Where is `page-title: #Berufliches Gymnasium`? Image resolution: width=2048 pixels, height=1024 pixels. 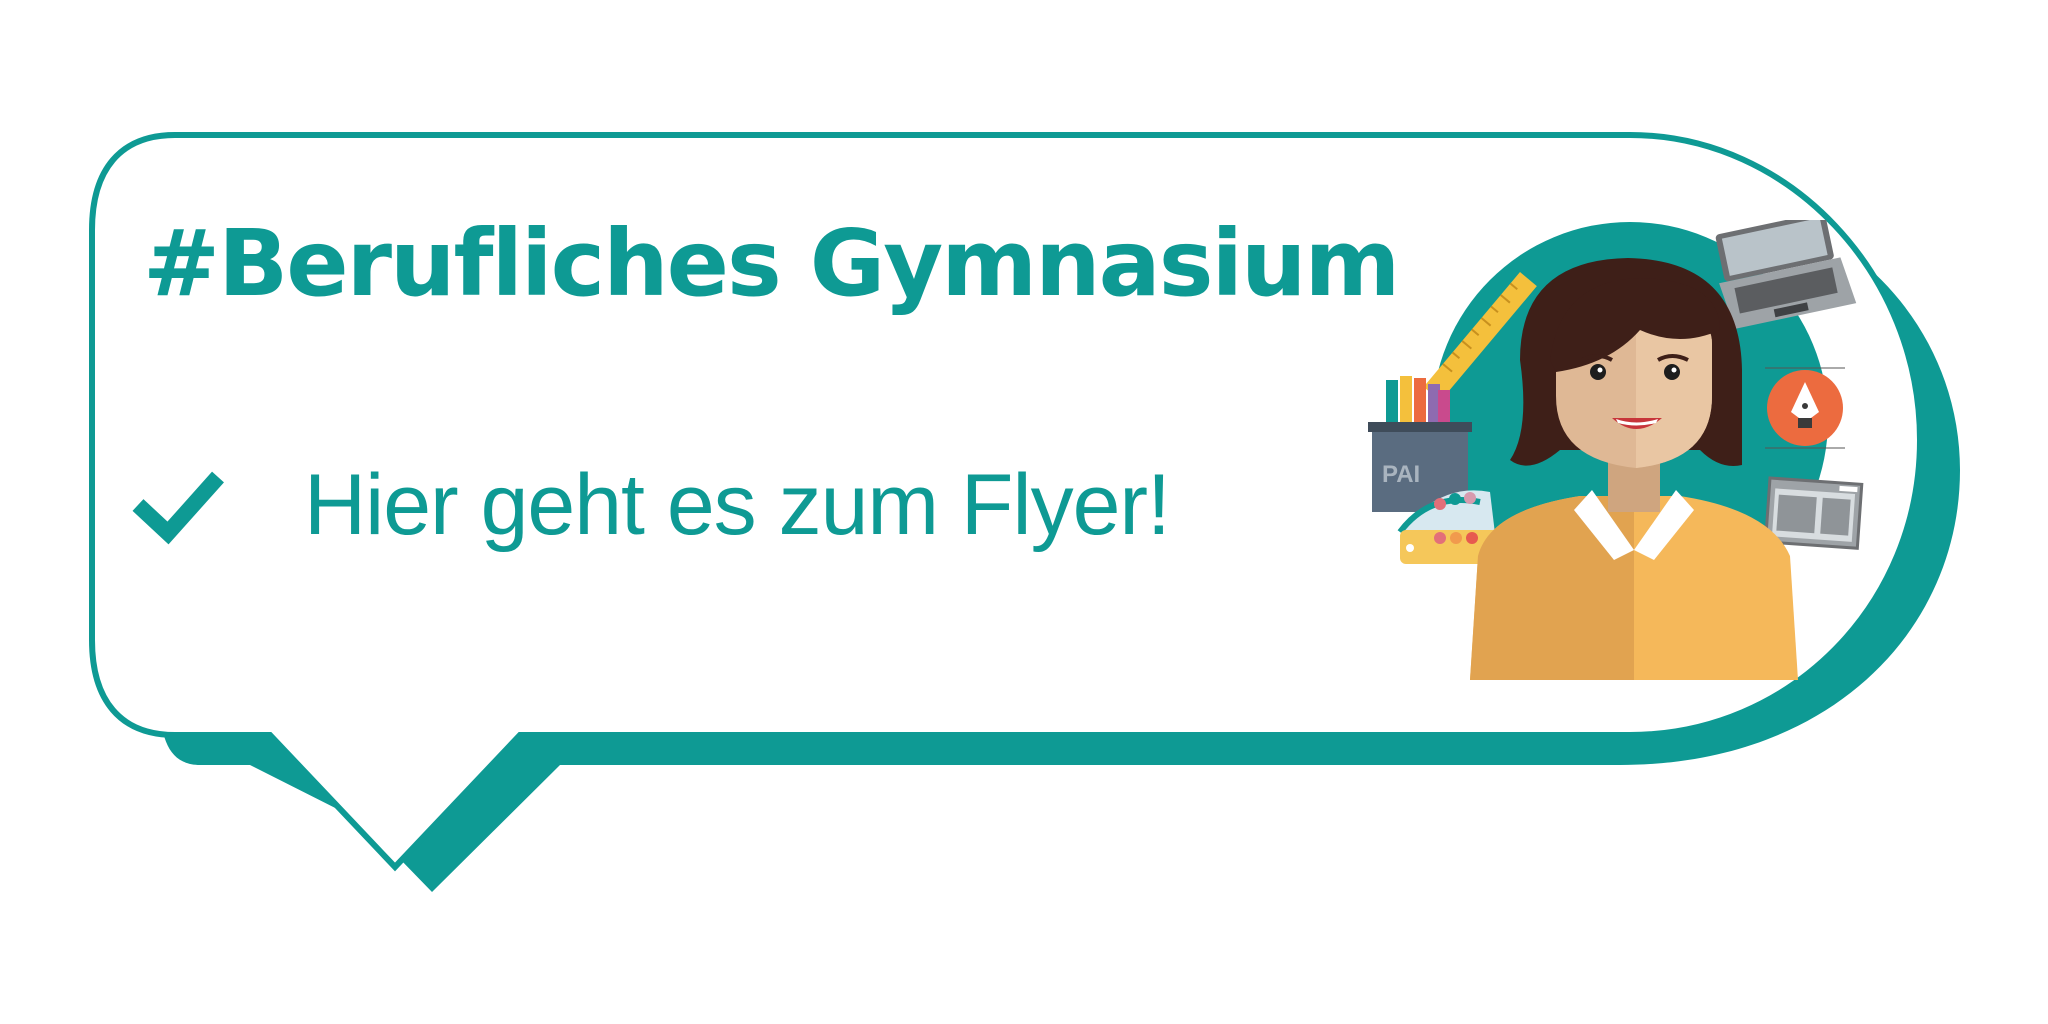 page-title: #Berufliches Gymnasium is located at coordinates (771, 263).